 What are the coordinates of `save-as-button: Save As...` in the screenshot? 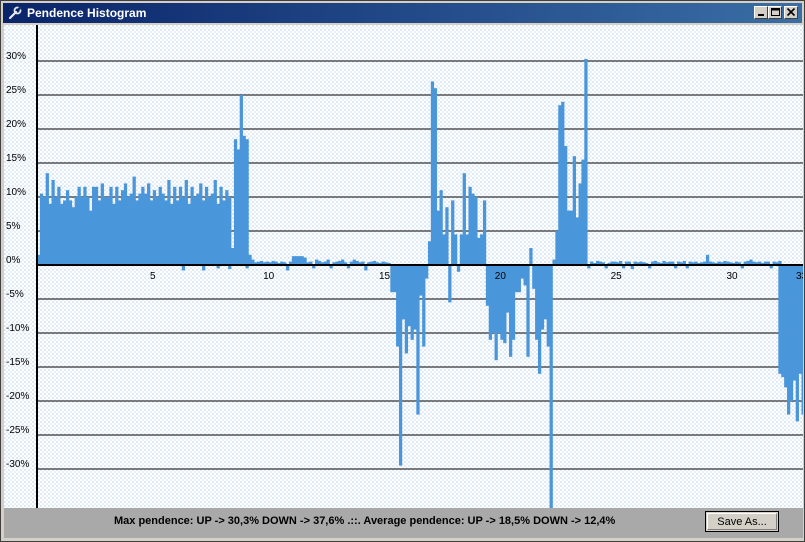 It's located at (742, 521).